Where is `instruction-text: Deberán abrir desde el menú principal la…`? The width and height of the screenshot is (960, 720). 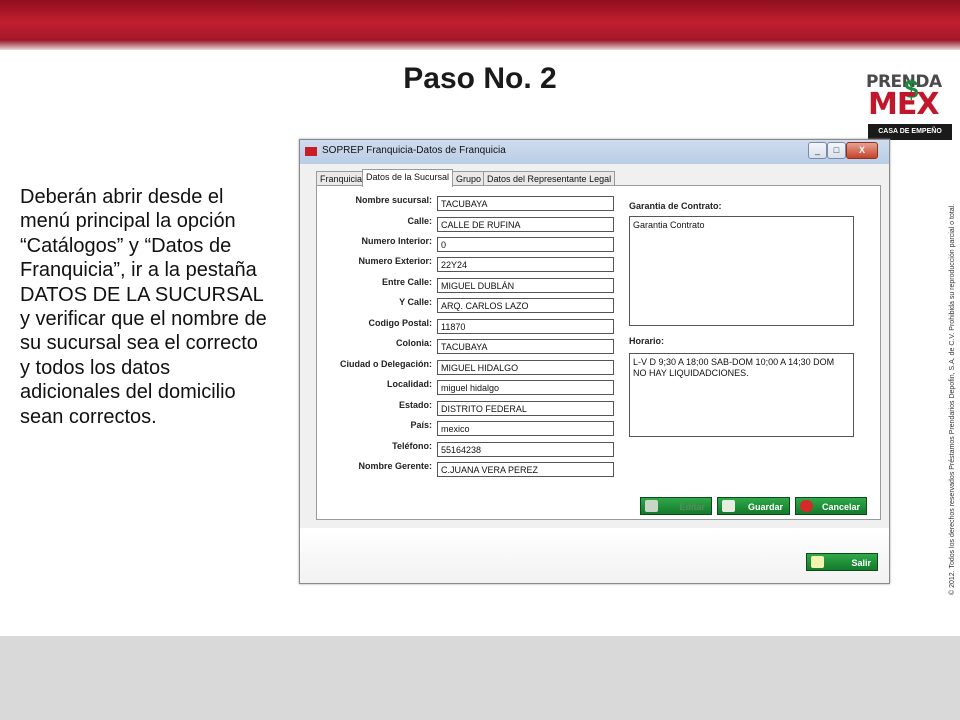
instruction-text: Deberán abrir desde el menú principal la… is located at coordinates (143, 307).